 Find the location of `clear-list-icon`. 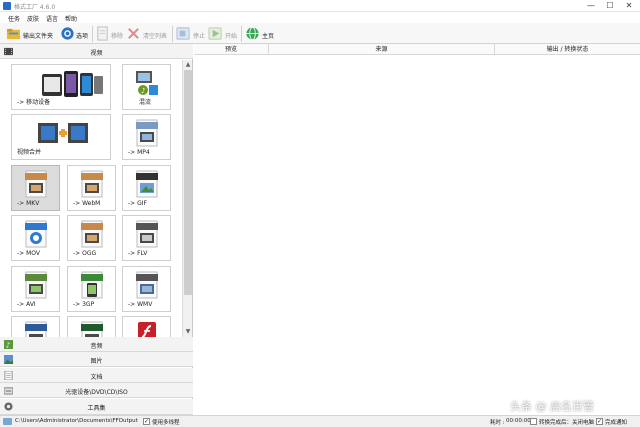

clear-list-icon is located at coordinates (133, 33).